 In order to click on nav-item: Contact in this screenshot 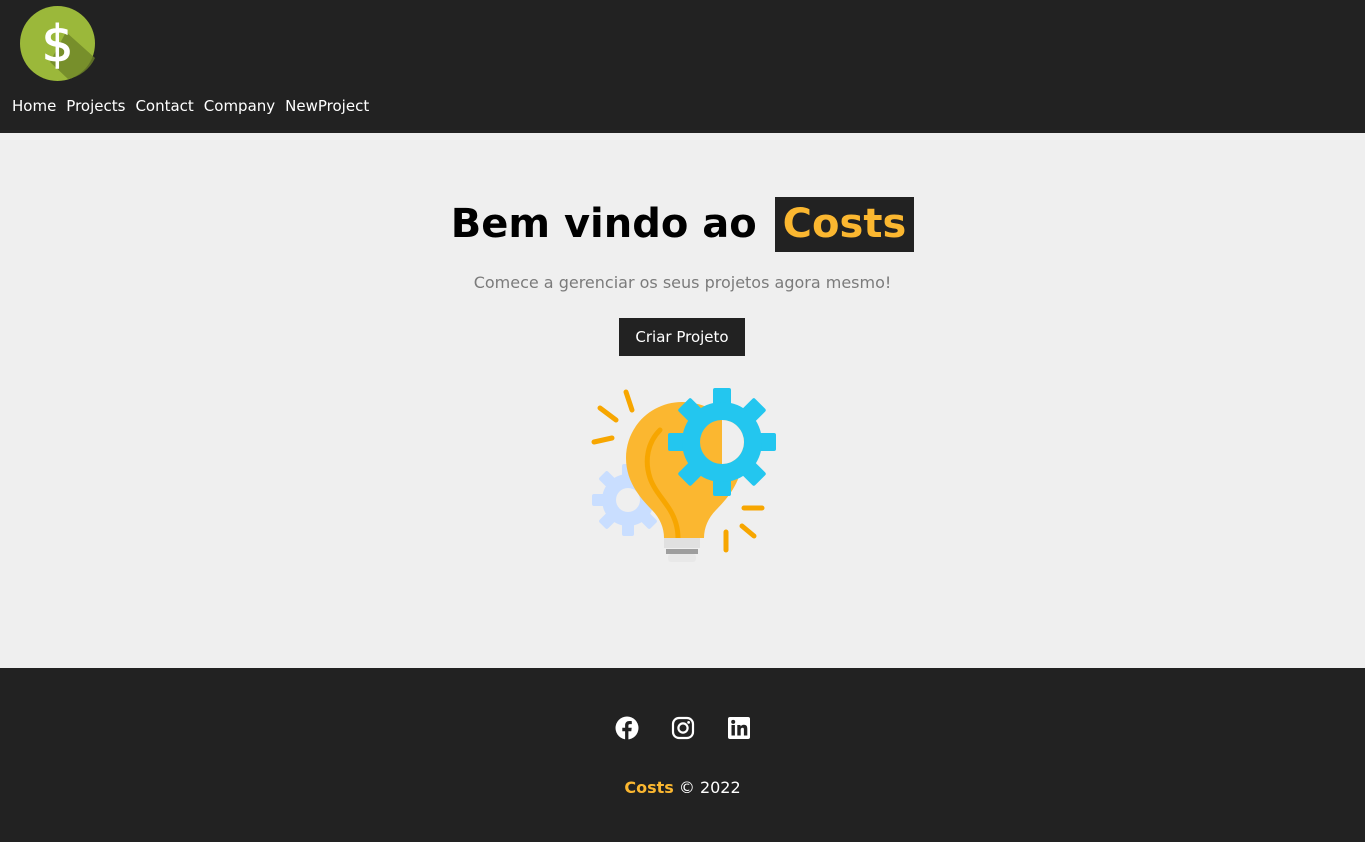, I will do `click(164, 106)`.